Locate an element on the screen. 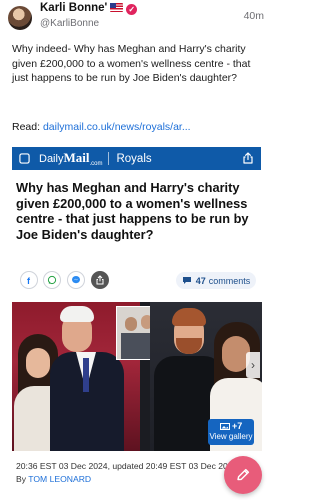  byline: By TOM LEONARD is located at coordinates (53, 479).